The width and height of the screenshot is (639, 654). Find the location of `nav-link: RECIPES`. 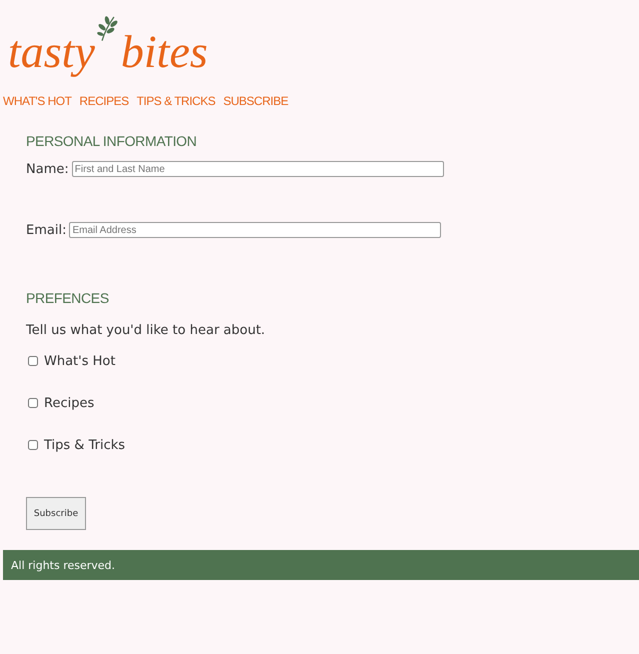

nav-link: RECIPES is located at coordinates (104, 101).